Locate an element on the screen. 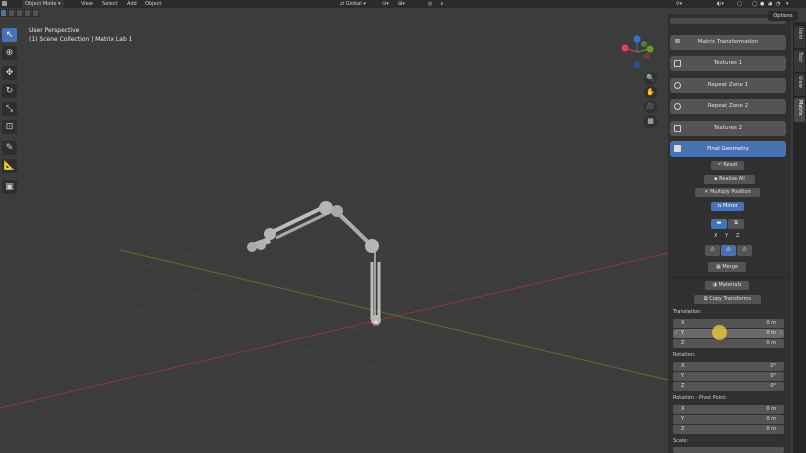 The width and height of the screenshot is (806, 453). viewport-title: User Perspective is located at coordinates (54, 30).